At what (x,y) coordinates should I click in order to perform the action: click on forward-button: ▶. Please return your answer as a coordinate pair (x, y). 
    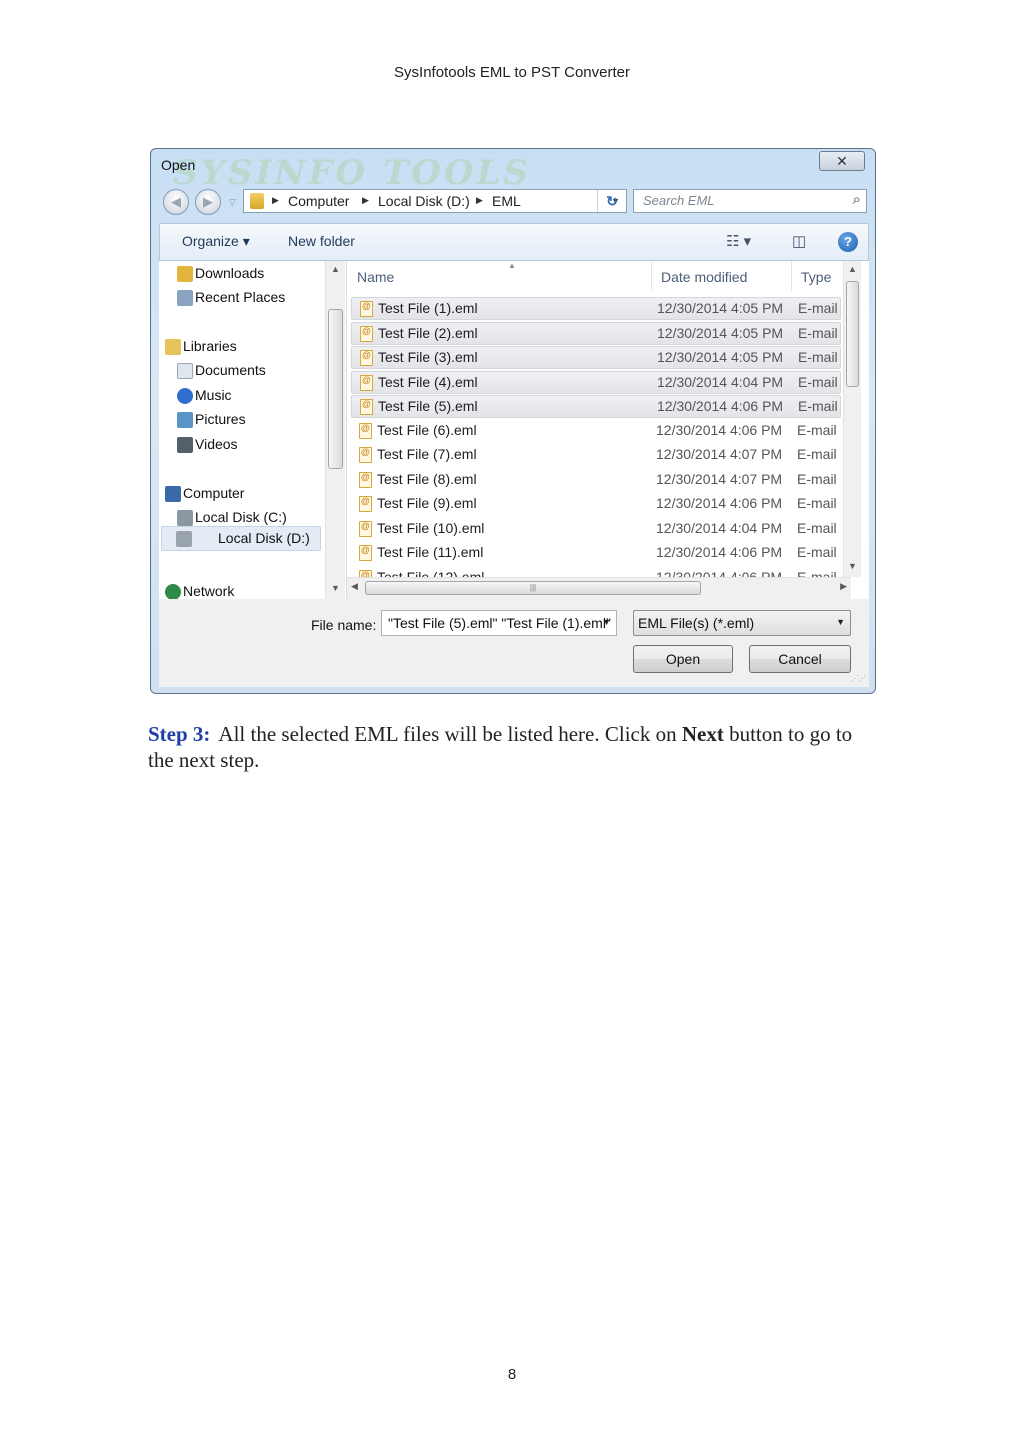
    Looking at the image, I should click on (208, 202).